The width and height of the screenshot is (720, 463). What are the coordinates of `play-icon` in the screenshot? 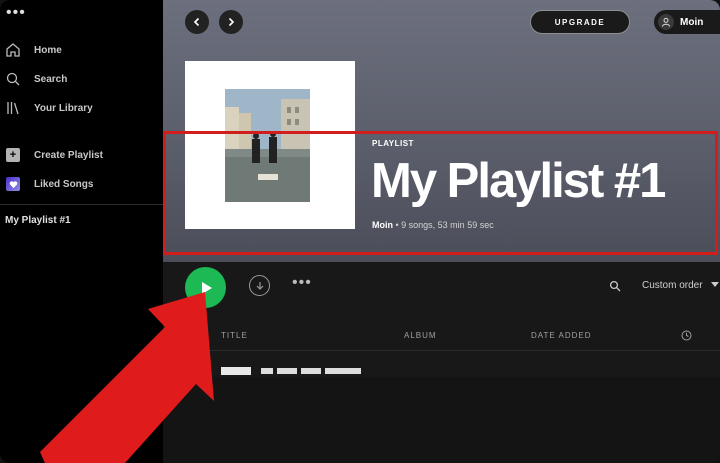 It's located at (206, 287).